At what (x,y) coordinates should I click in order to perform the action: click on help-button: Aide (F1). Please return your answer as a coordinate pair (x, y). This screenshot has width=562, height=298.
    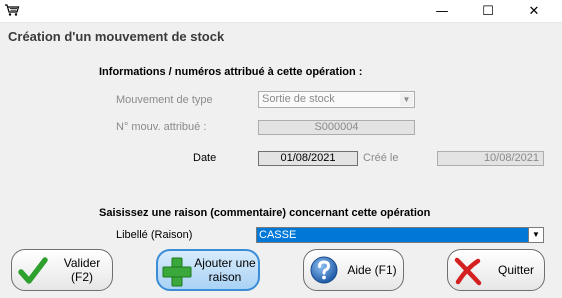
    Looking at the image, I should click on (353, 270).